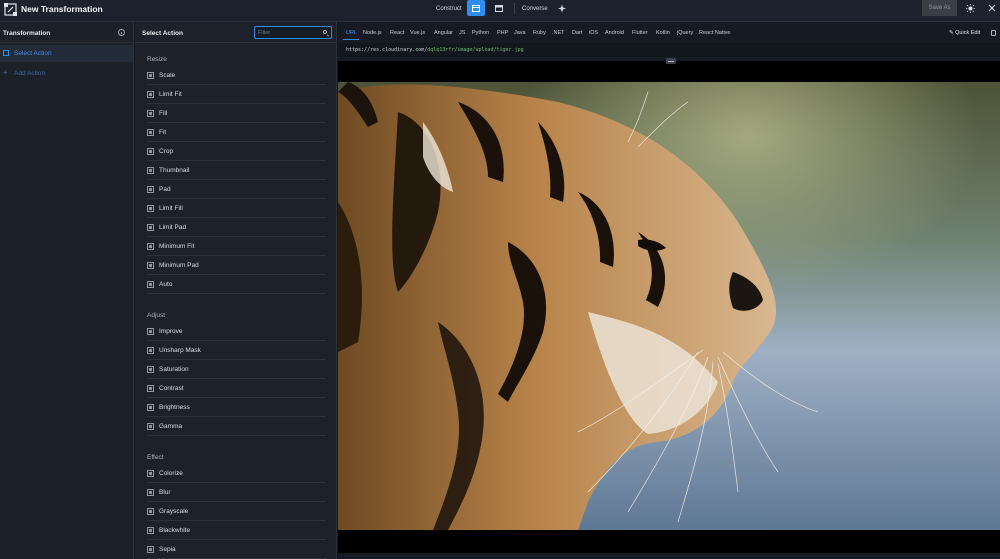 This screenshot has height=559, width=1000. Describe the element at coordinates (640, 33) in the screenshot. I see `tab-flutter: Flutter` at that location.